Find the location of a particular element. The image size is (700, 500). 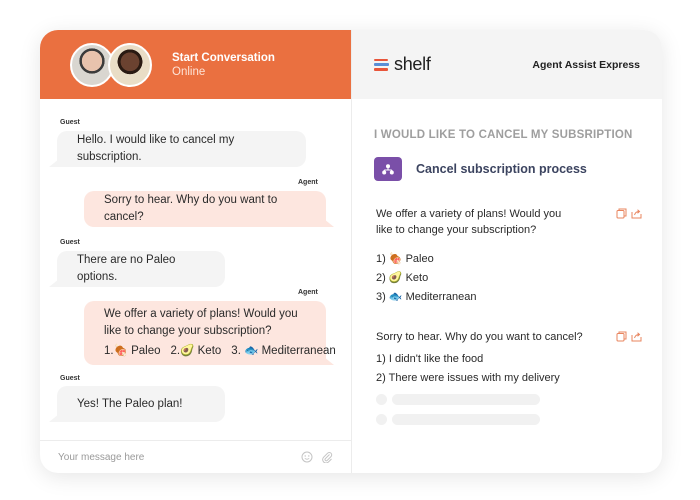

list-item: 2) There were issues with my delivery is located at coordinates (509, 378).